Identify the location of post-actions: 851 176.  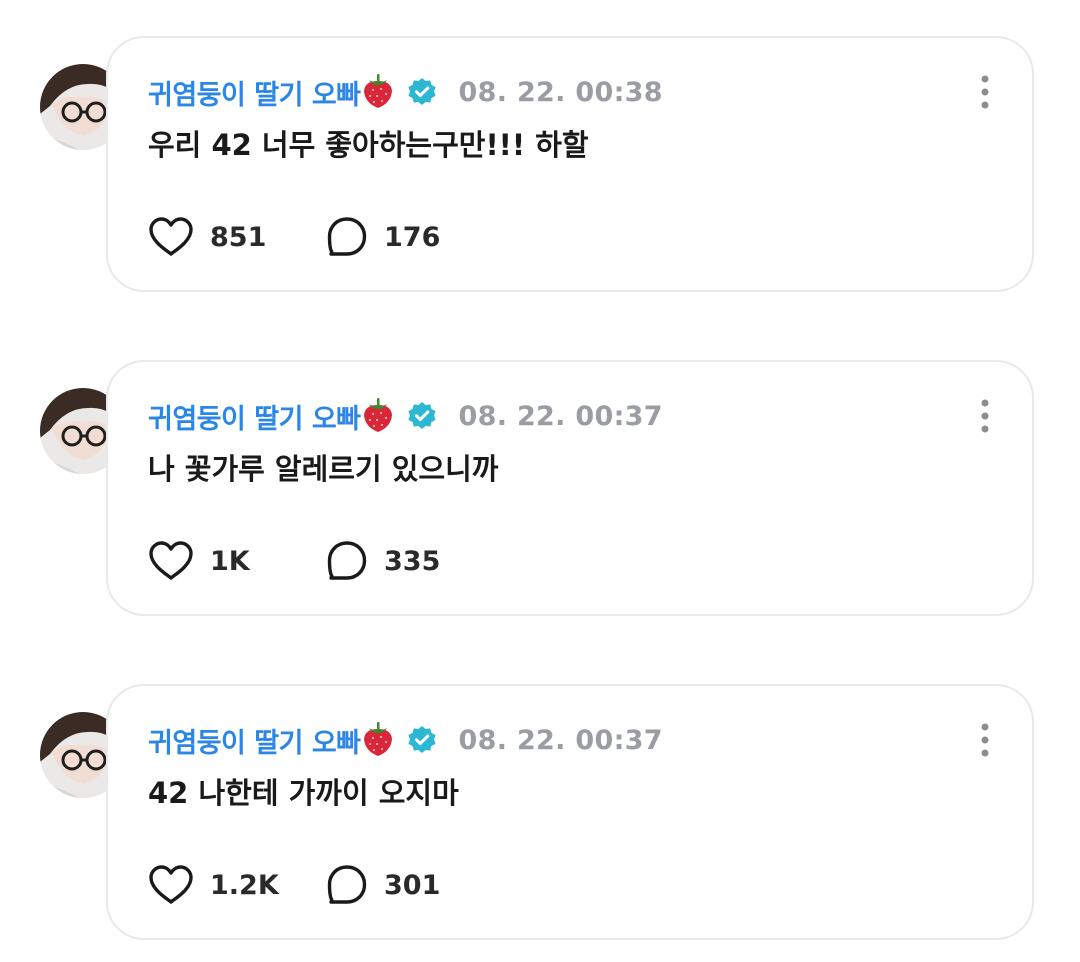
(294, 237).